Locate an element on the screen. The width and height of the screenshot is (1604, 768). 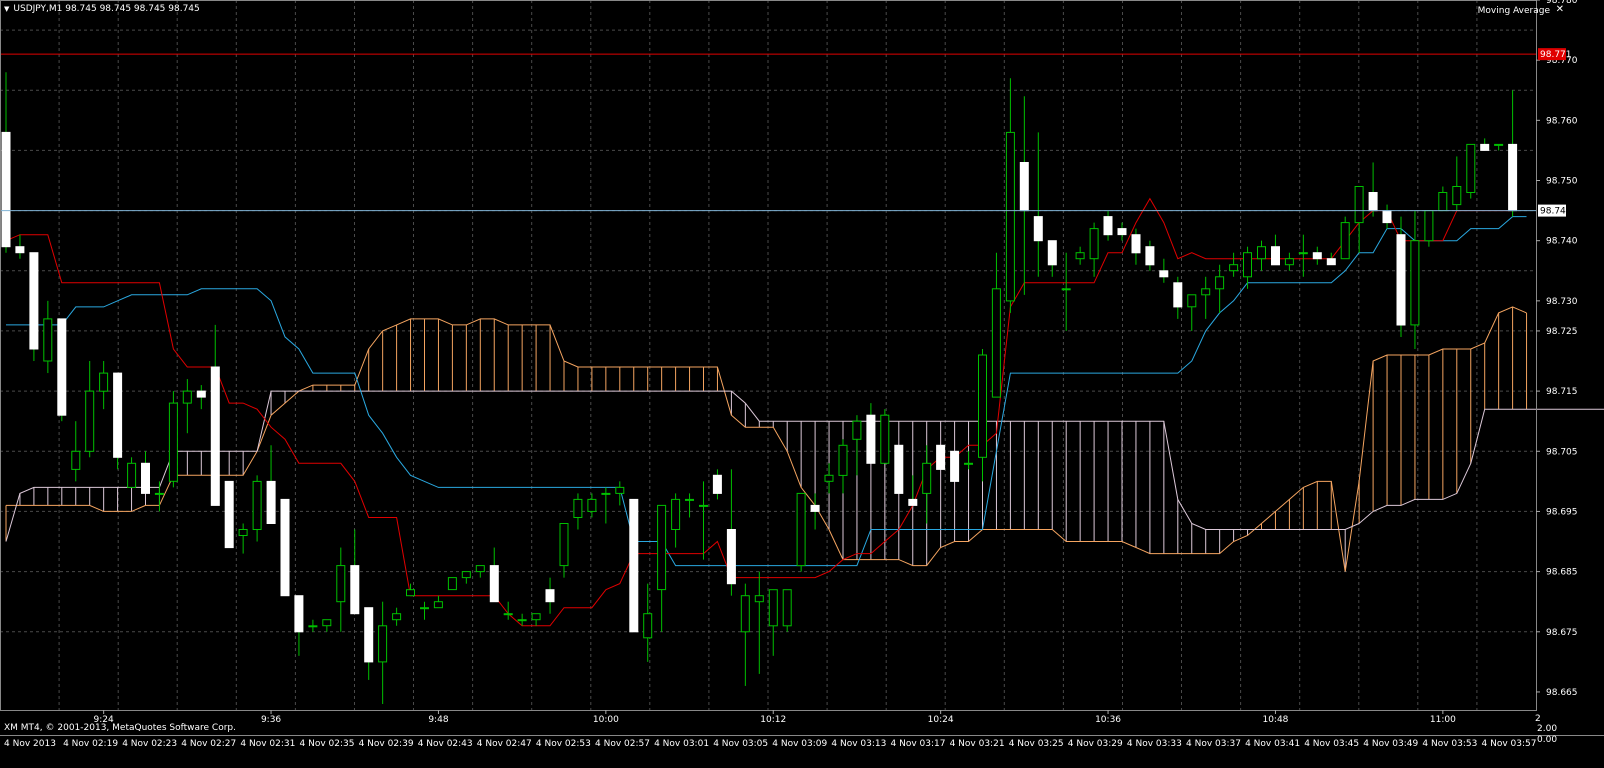
date-axis-label: 4 Nov 03:29 is located at coordinates (1095, 744).